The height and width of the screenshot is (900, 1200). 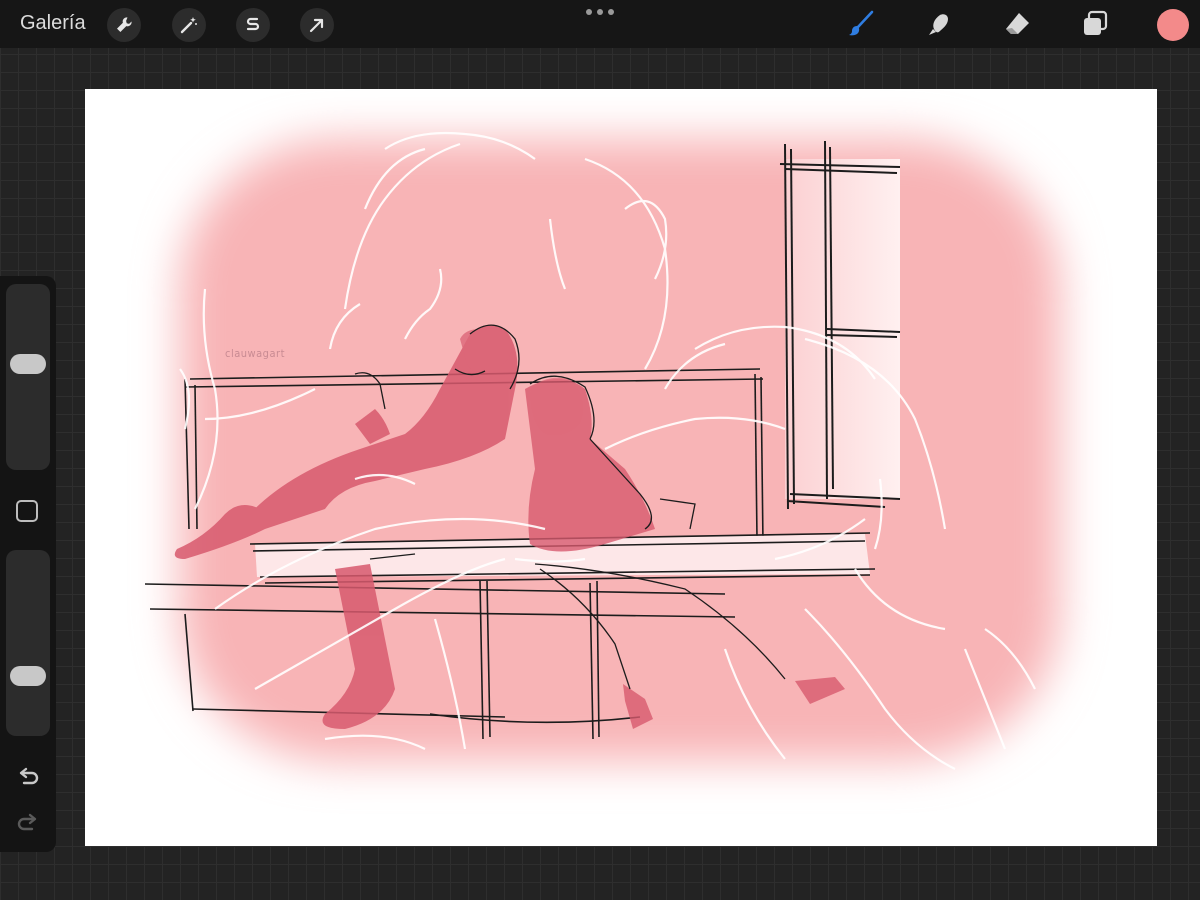 I want to click on left-sidebar, so click(x=28, y=564).